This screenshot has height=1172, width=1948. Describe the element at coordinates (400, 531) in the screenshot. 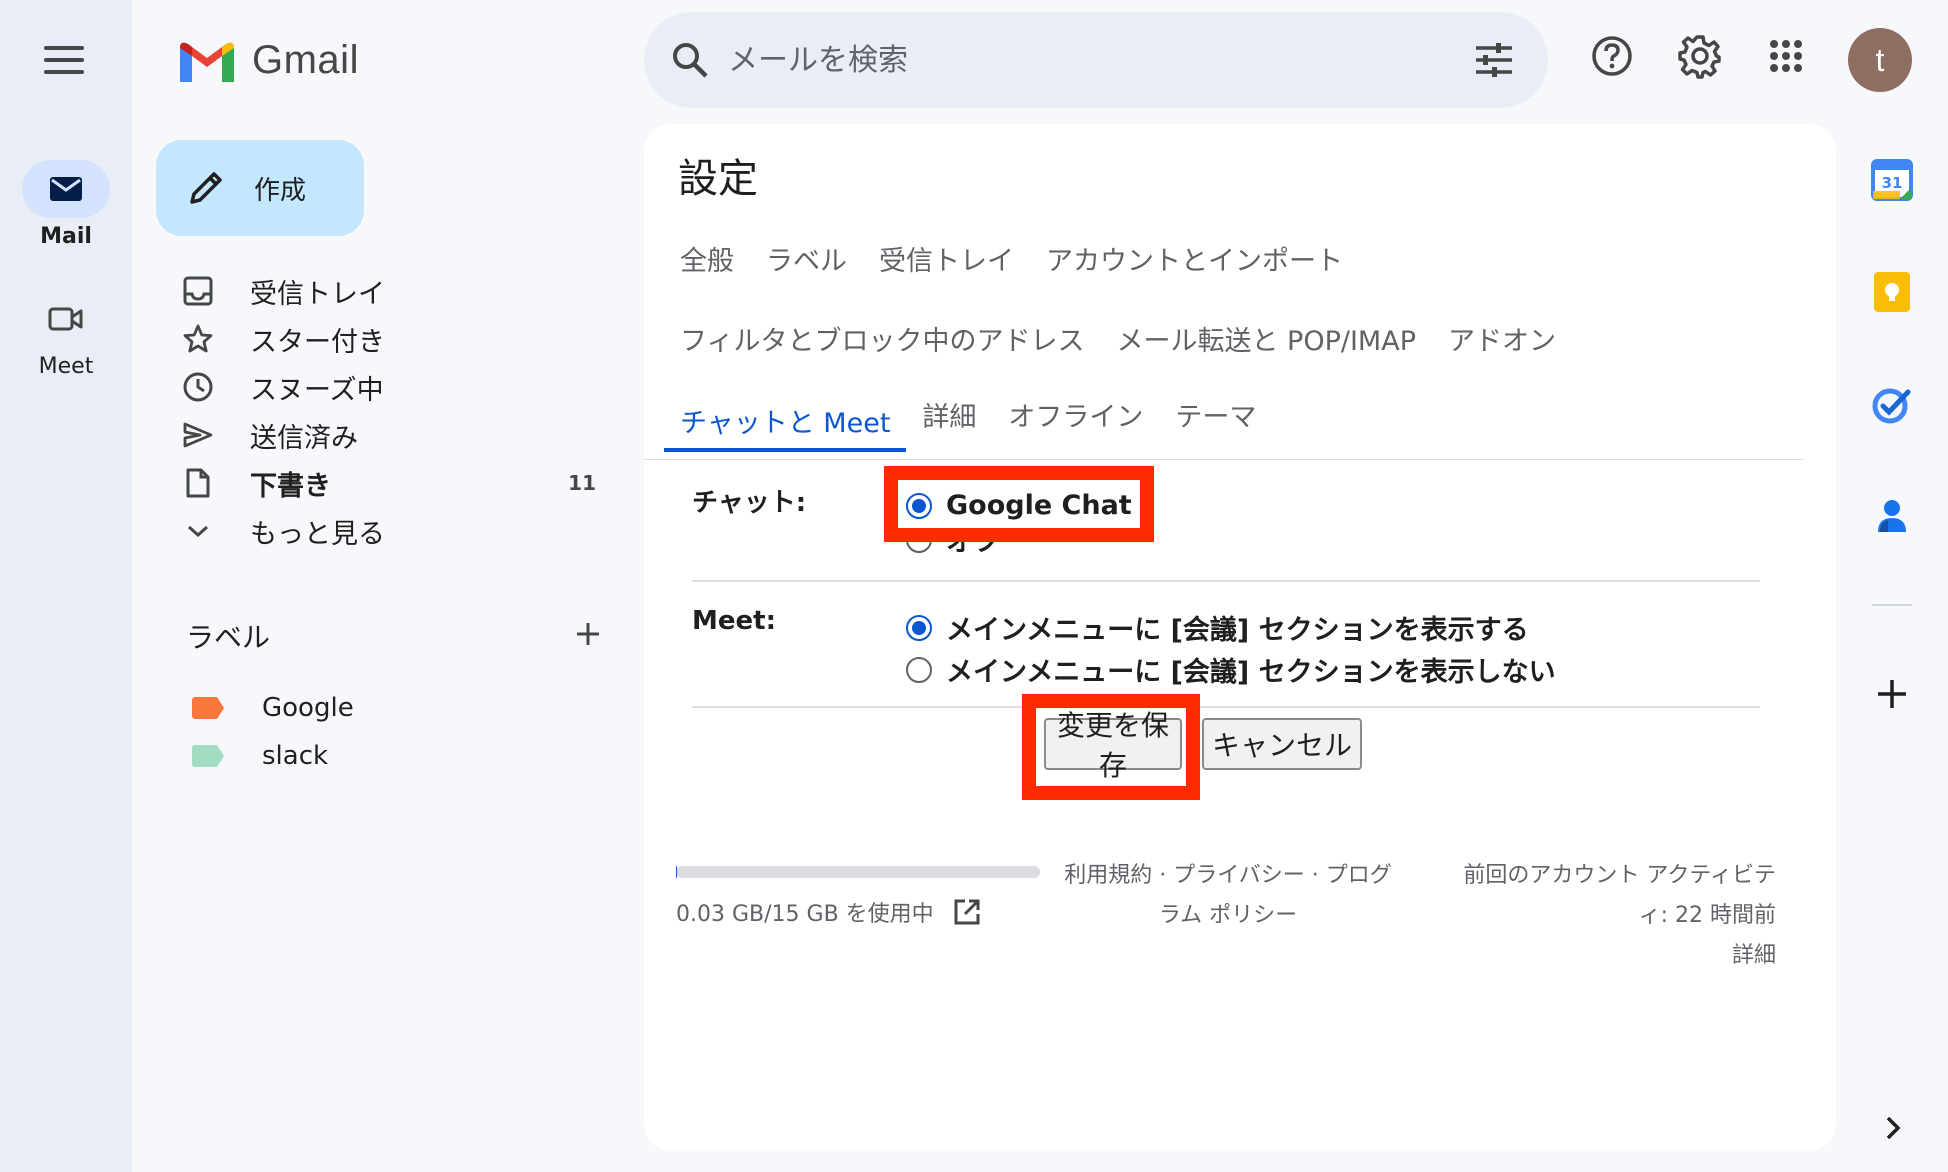

I see `nav-item-more: もっと見る` at that location.